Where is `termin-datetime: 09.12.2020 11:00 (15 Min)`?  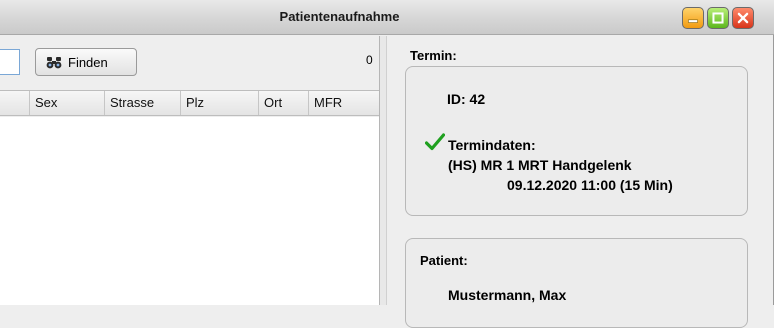 termin-datetime: 09.12.2020 11:00 (15 Min) is located at coordinates (590, 185).